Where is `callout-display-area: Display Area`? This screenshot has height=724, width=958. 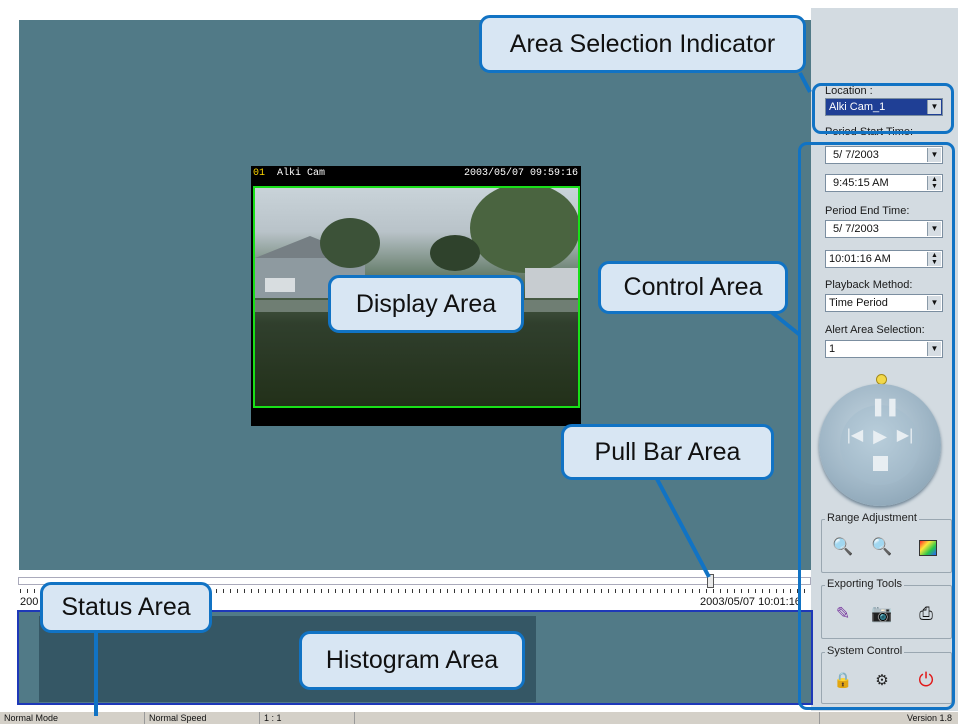
callout-display-area: Display Area is located at coordinates (426, 304).